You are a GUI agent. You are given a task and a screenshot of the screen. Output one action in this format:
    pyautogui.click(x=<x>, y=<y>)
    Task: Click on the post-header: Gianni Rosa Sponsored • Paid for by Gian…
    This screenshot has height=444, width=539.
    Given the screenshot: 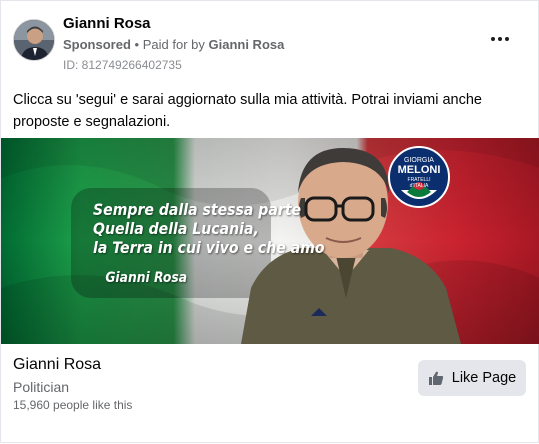 What is the action you would take?
    pyautogui.click(x=269, y=44)
    